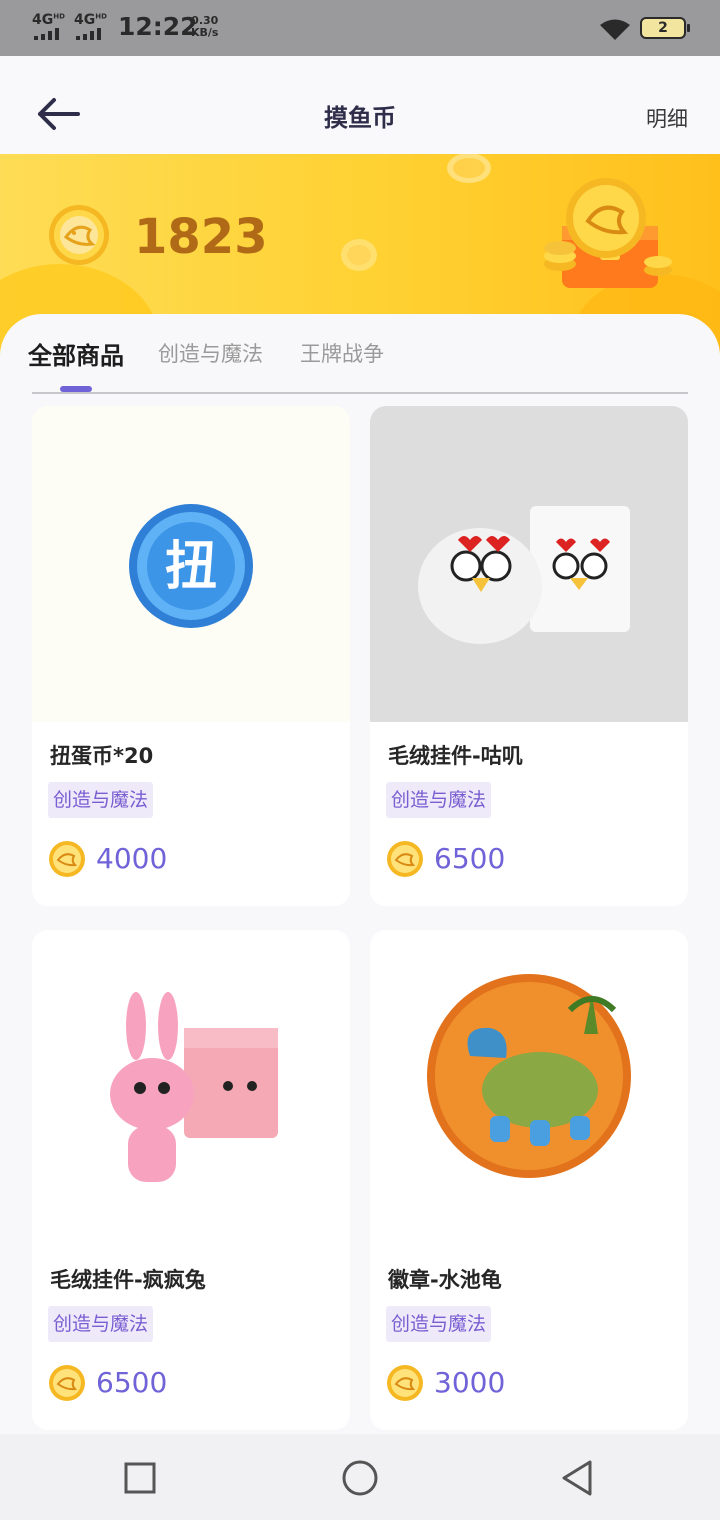 This screenshot has height=1520, width=720. I want to click on triangle-back-icon, so click(578, 1478).